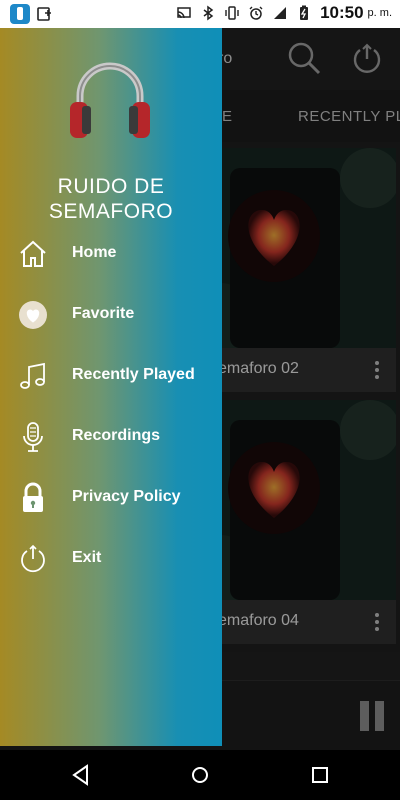  I want to click on microphone-icon, so click(33, 437).